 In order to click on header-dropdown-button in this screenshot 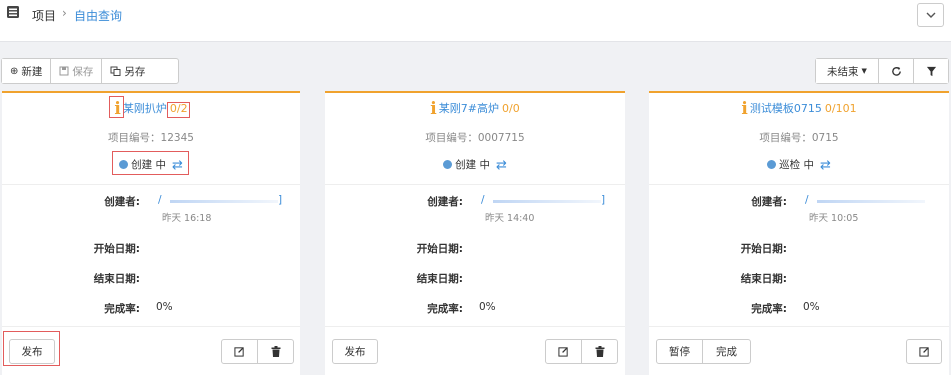, I will do `click(930, 15)`.